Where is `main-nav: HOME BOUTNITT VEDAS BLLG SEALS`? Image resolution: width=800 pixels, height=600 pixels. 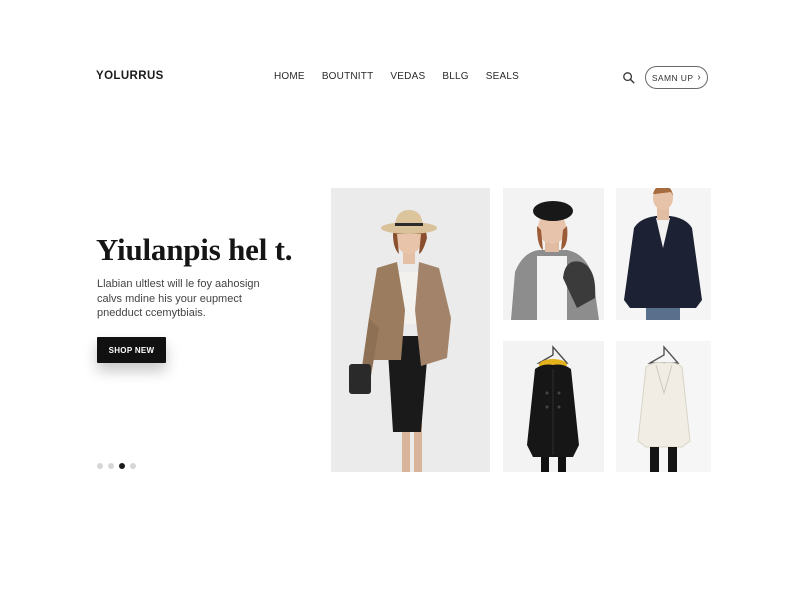 main-nav: HOME BOUTNITT VEDAS BLLG SEALS is located at coordinates (405, 76).